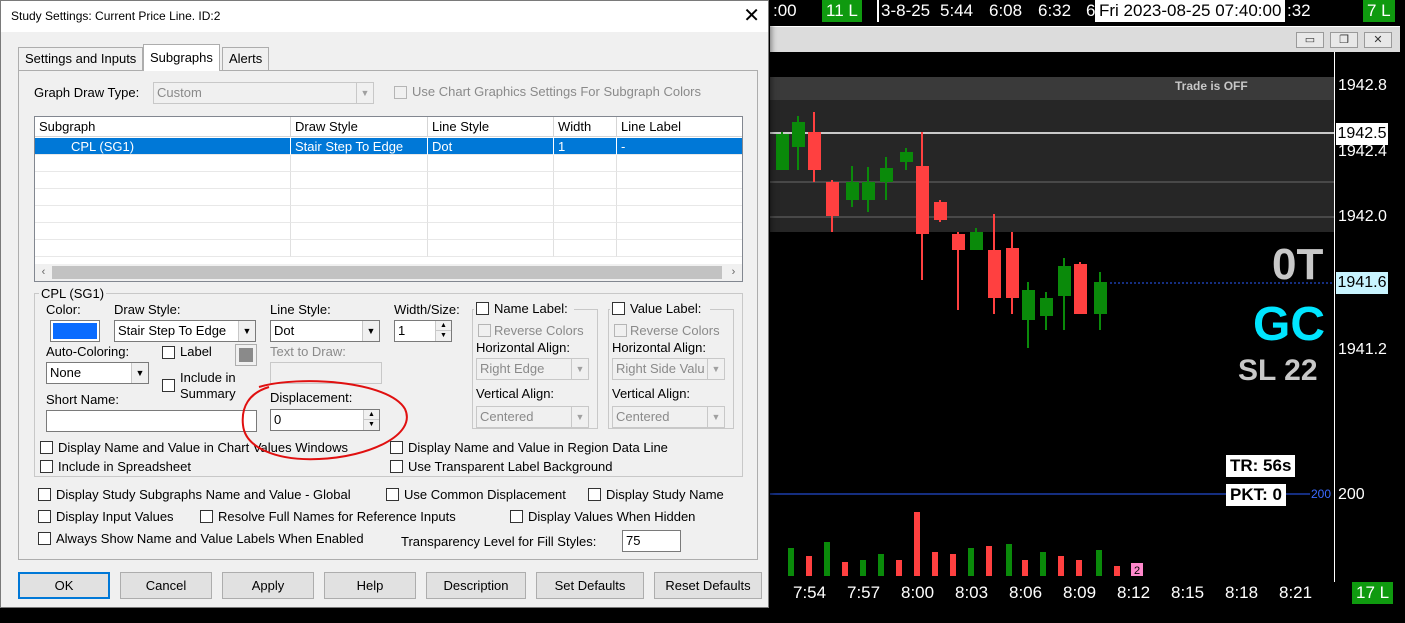 The width and height of the screenshot is (1405, 623). What do you see at coordinates (918, 592) in the screenshot?
I see `time-tick: 8:00` at bounding box center [918, 592].